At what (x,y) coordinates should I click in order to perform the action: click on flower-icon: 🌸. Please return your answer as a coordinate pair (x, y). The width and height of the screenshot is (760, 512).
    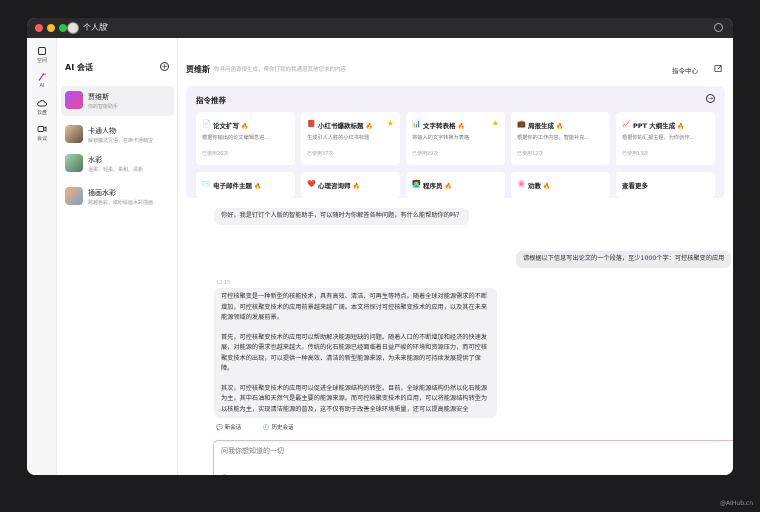
    Looking at the image, I should click on (521, 184).